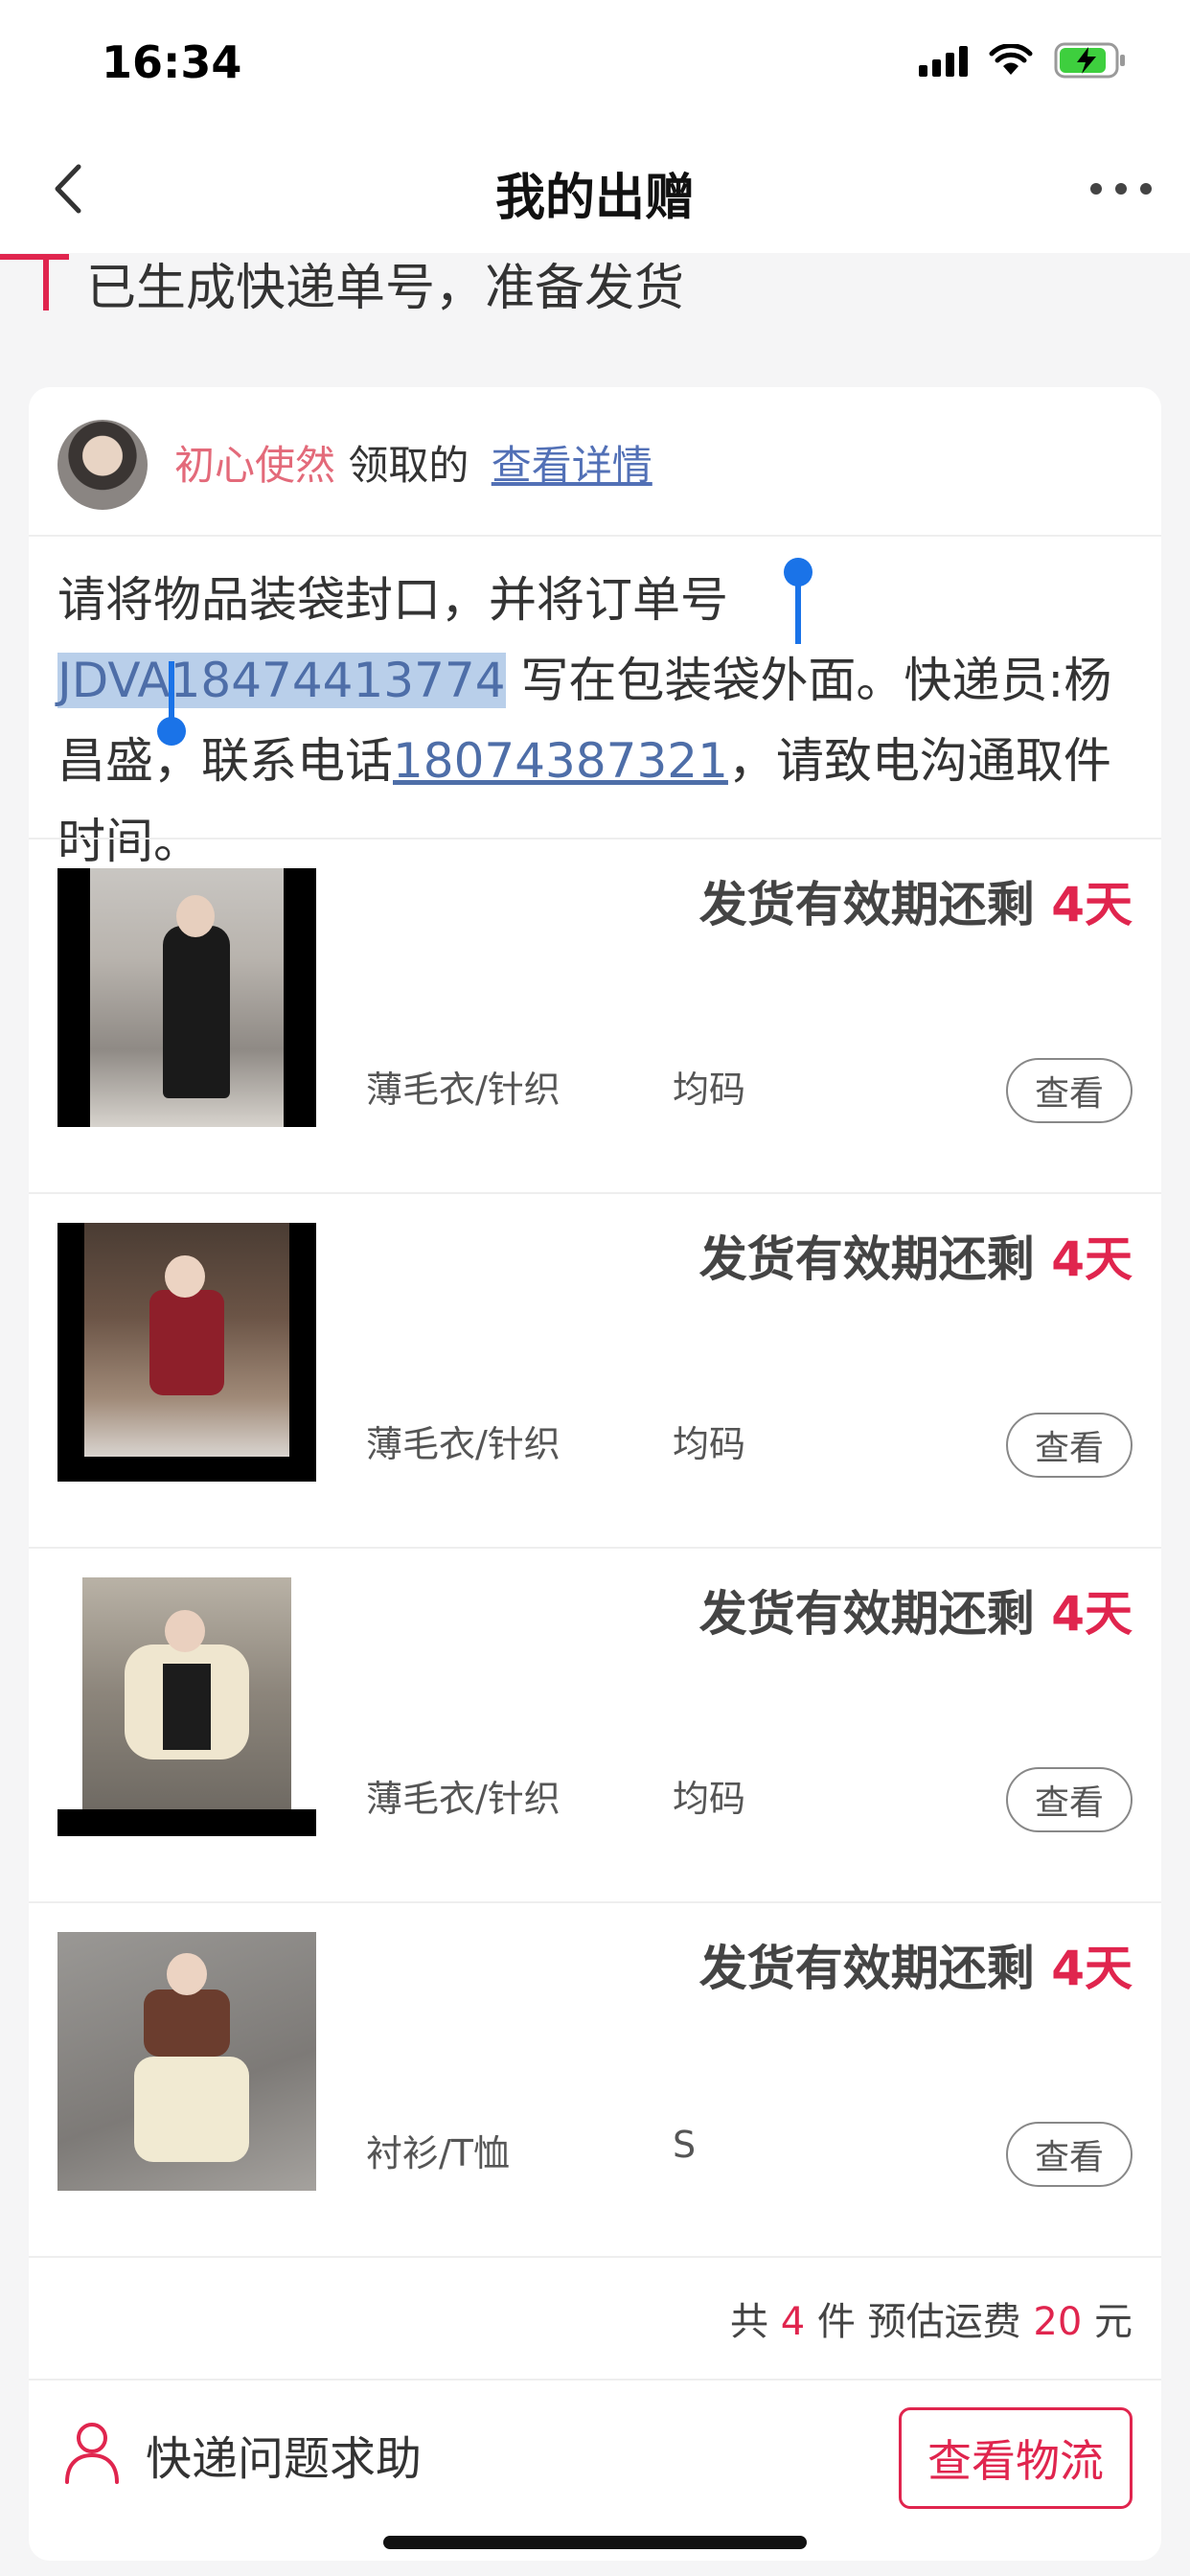  I want to click on selection-start-handle, so click(798, 601).